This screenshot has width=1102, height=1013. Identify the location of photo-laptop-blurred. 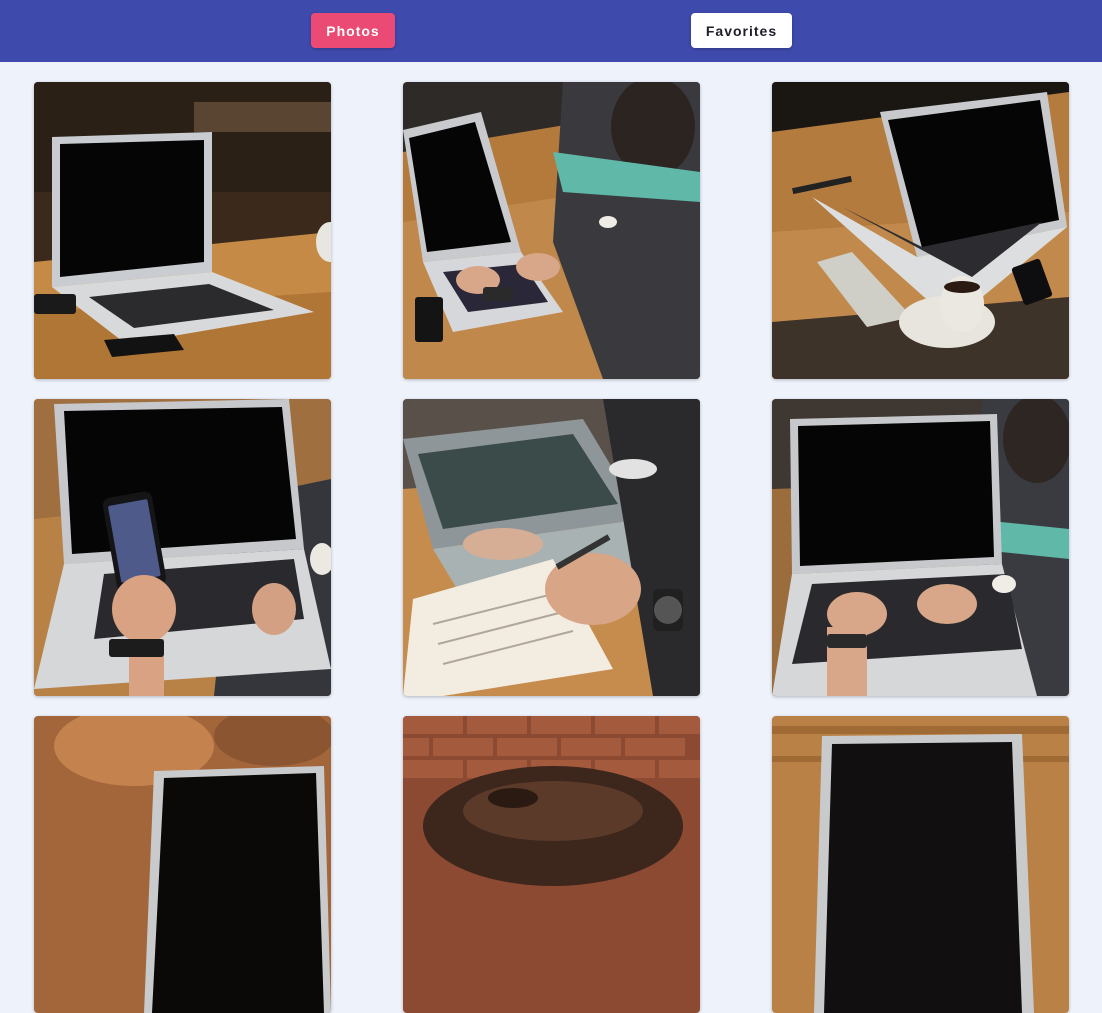
(182, 864).